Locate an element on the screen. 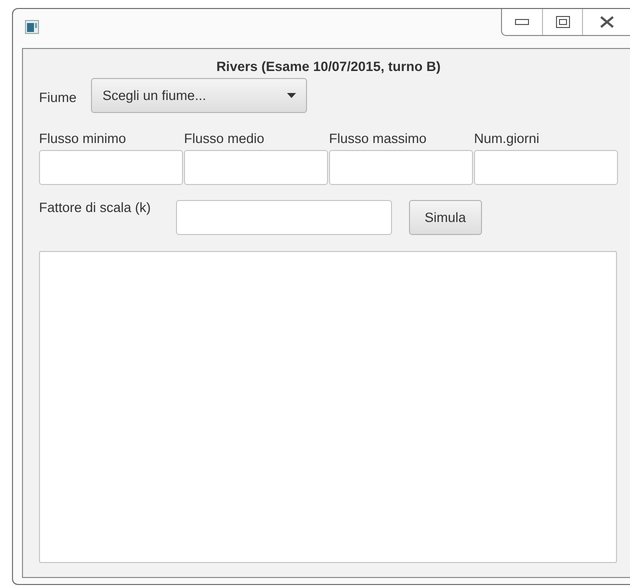 The width and height of the screenshot is (630, 587). scale-factor-field is located at coordinates (284, 217).